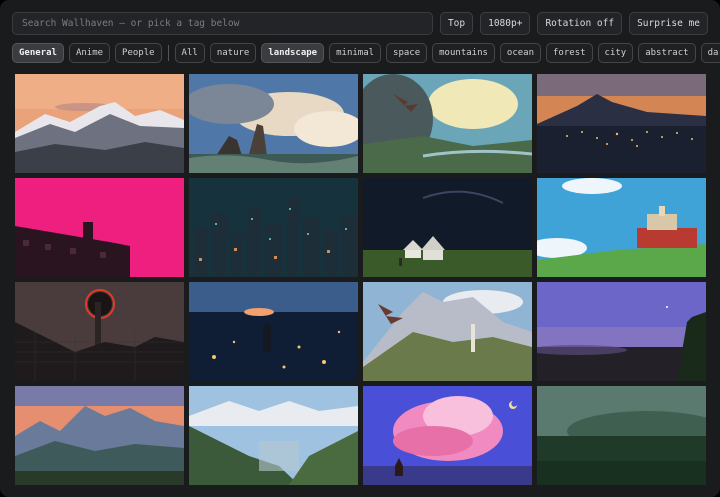  I want to click on tag-chip-dark: dark, so click(710, 53).